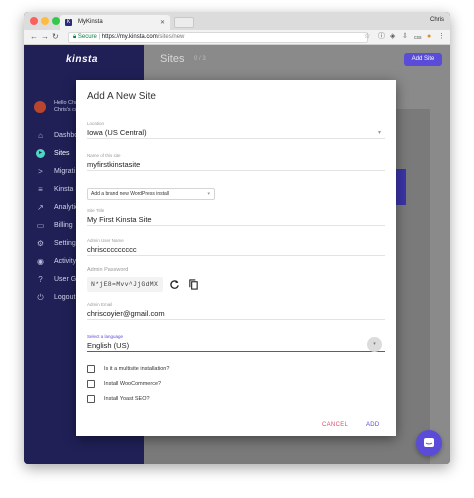  Describe the element at coordinates (236, 270) in the screenshot. I see `admin-password-label-row: Admin Password` at that location.